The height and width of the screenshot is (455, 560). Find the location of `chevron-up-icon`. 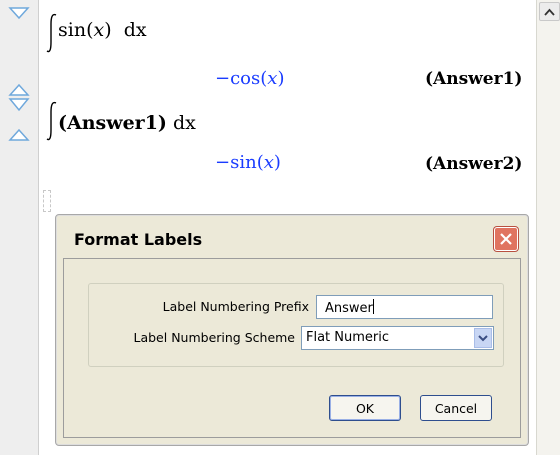

chevron-up-icon is located at coordinates (549, 12).